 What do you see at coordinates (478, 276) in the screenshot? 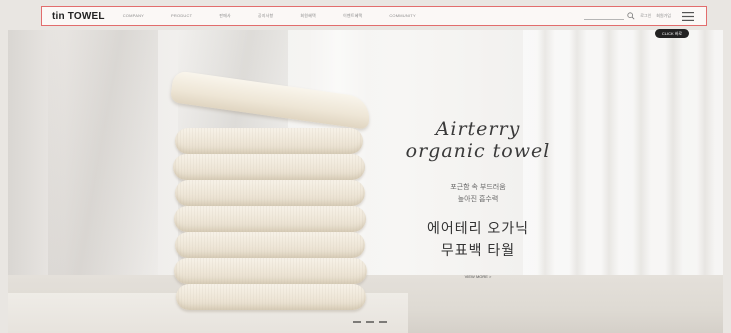
I see `view-more-link: VIEW MORE >` at bounding box center [478, 276].